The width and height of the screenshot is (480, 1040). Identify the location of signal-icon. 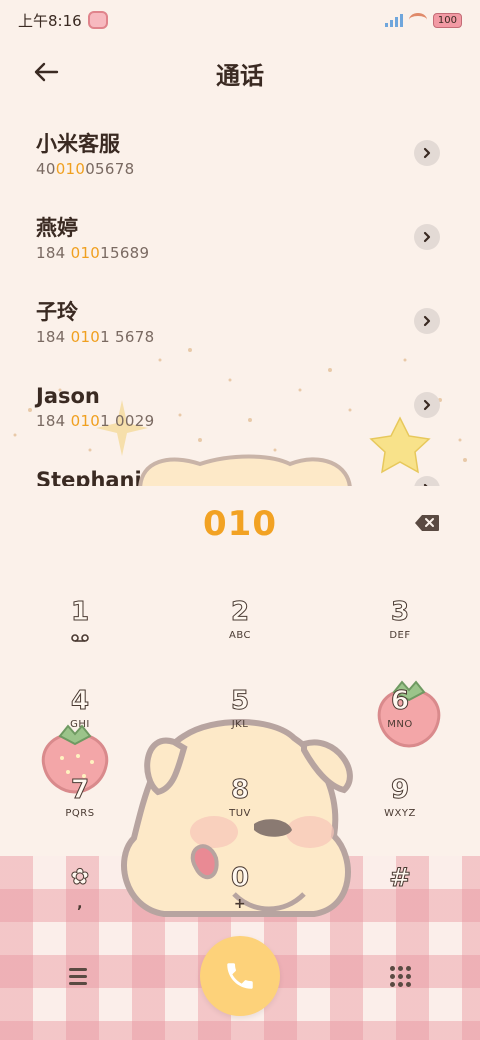
(393, 20).